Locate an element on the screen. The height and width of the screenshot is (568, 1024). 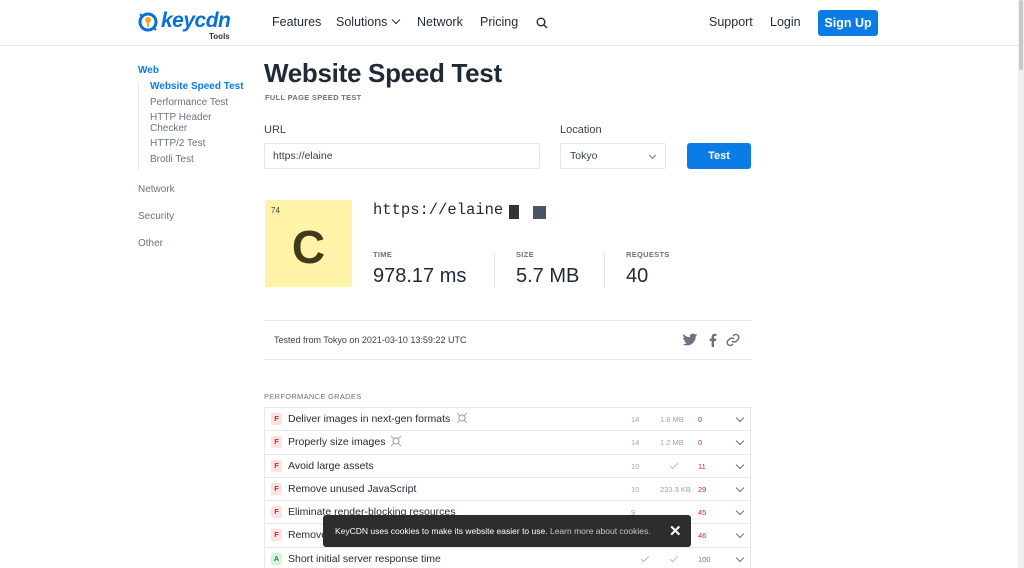
sidebar-item-security: Security is located at coordinates (156, 216).